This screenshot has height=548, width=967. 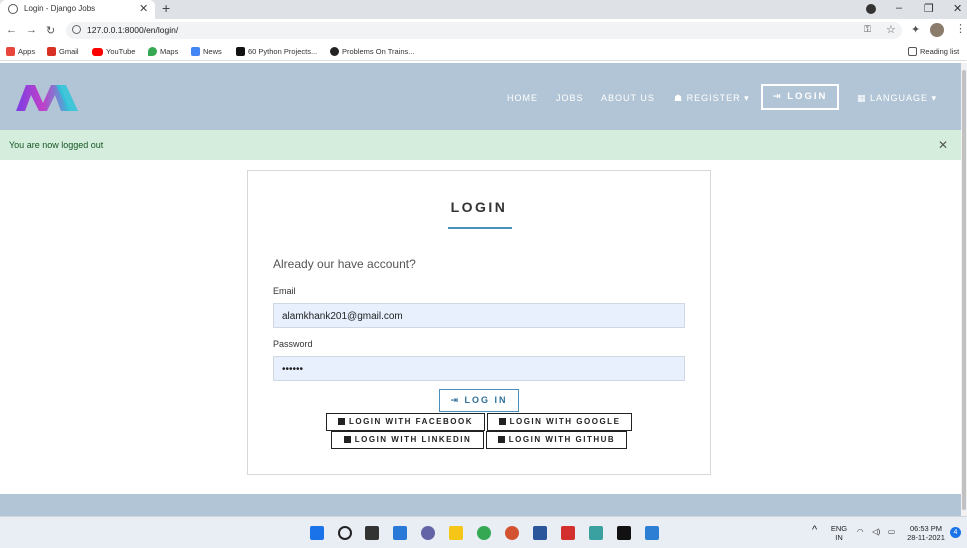 What do you see at coordinates (867, 29) in the screenshot?
I see `key-icon: ⚿` at bounding box center [867, 29].